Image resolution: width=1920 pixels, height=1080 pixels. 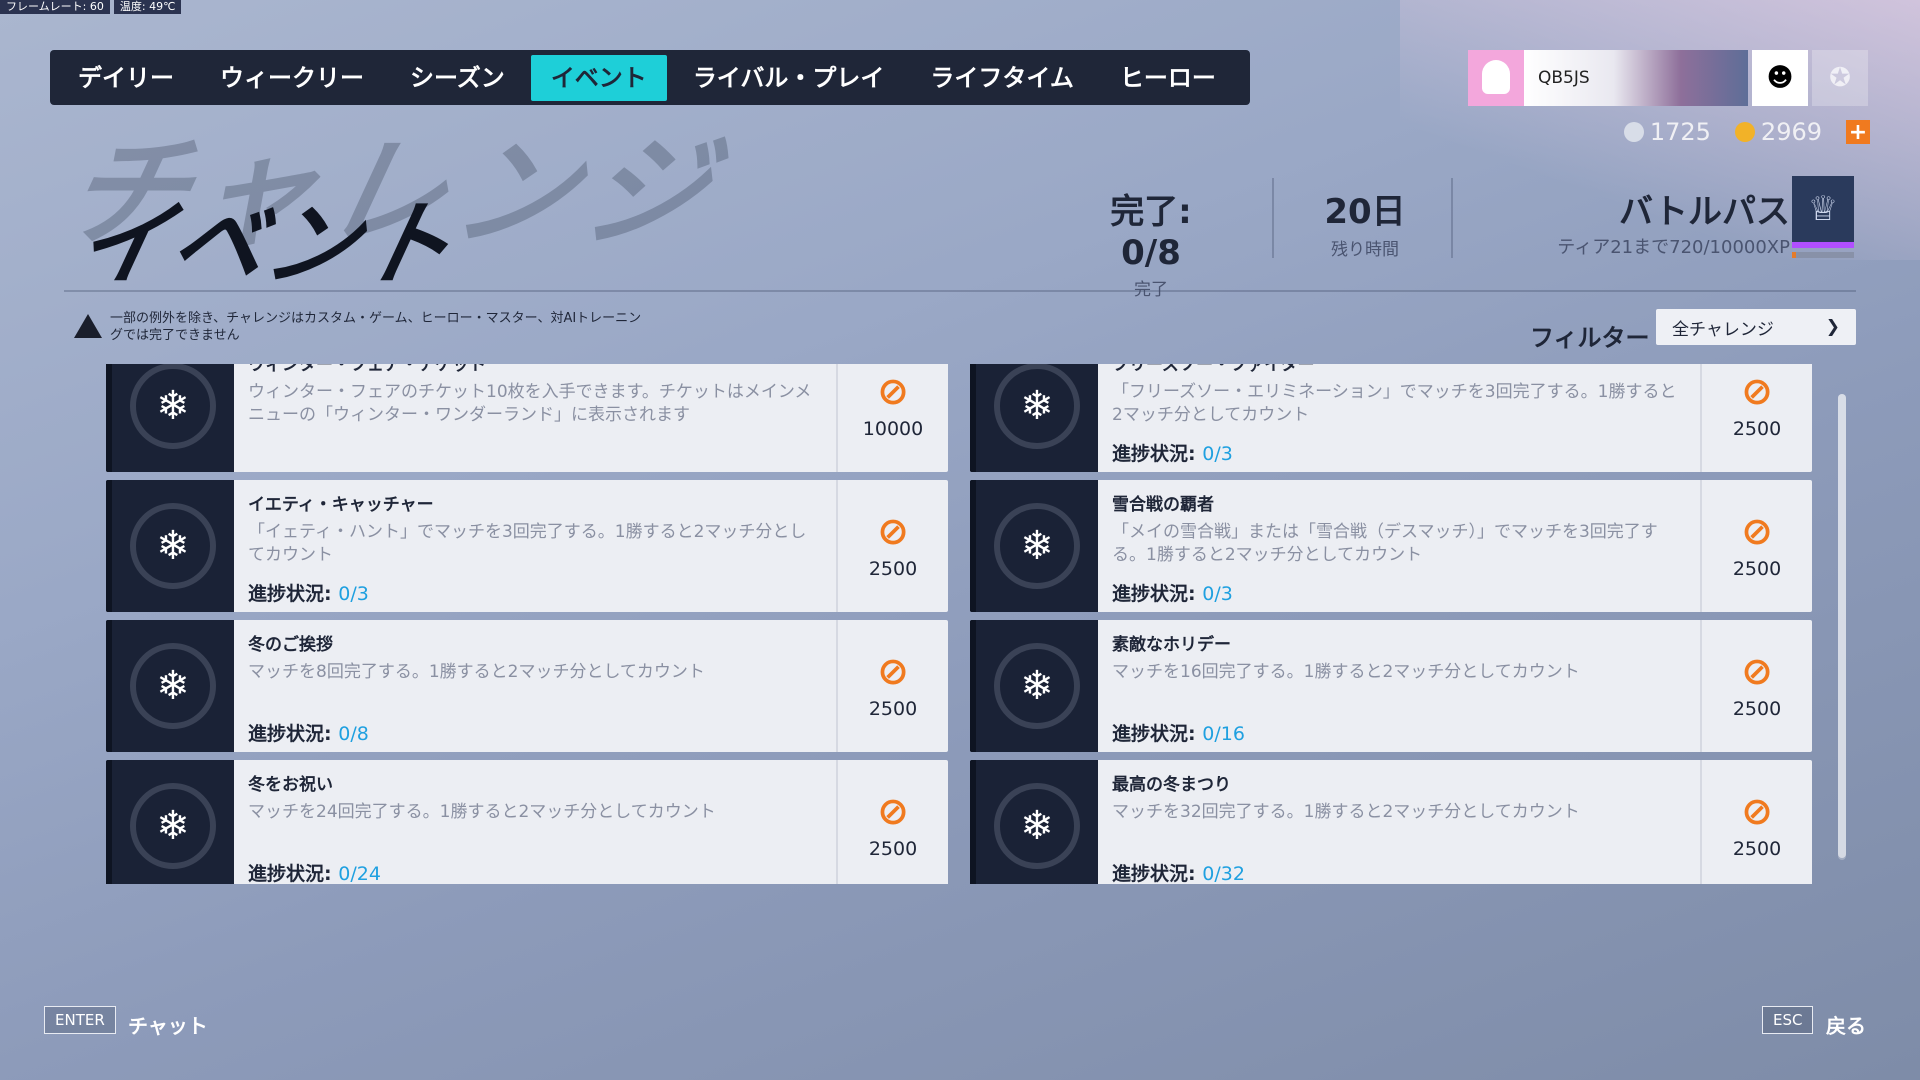 I want to click on challenge-progress: 進捗状況: 0/16, so click(x=1178, y=732).